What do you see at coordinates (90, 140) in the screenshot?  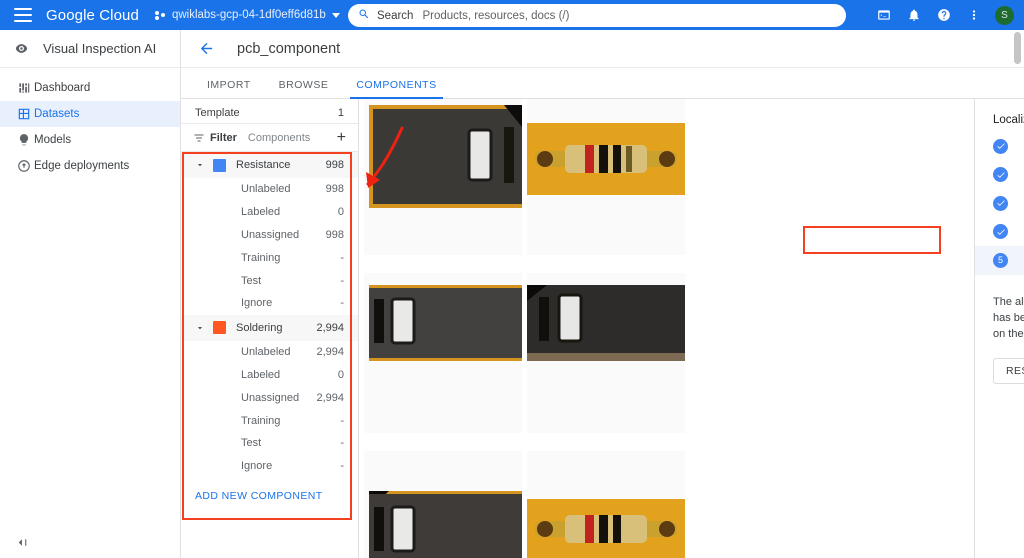 I see `sidebar-item-models: Models` at bounding box center [90, 140].